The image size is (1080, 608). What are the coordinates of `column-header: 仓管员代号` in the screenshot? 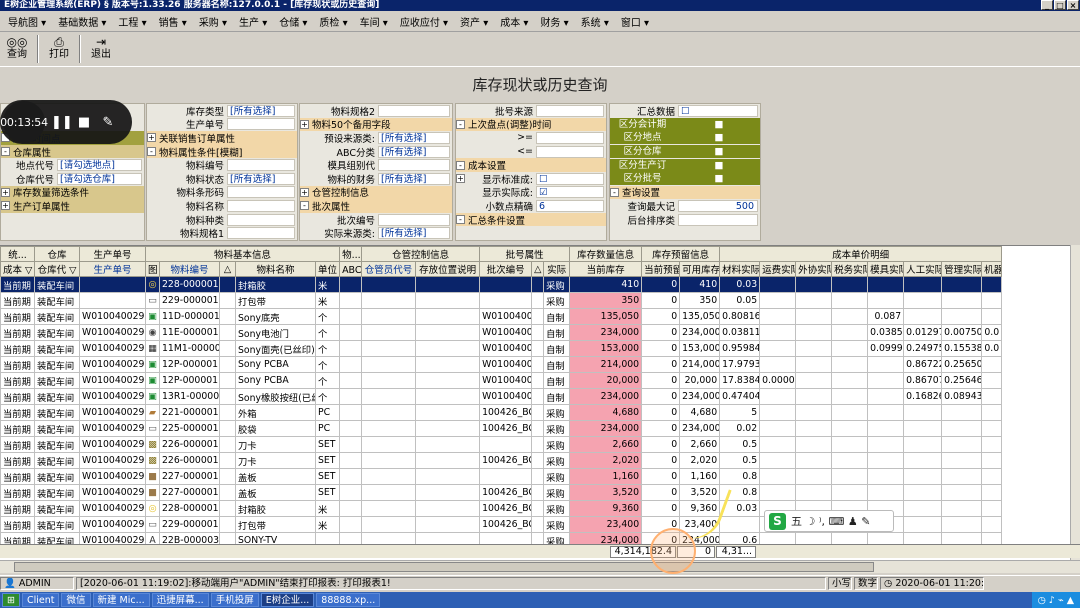 It's located at (389, 269).